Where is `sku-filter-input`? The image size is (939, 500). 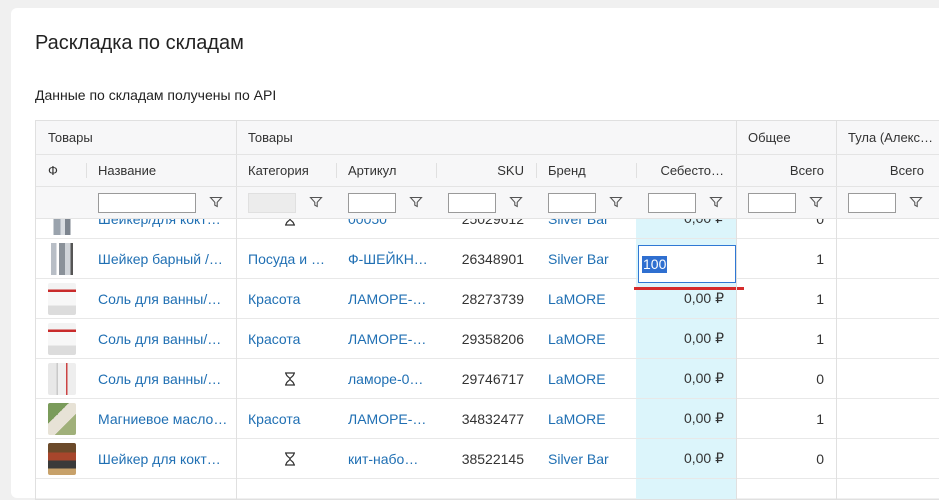
sku-filter-input is located at coordinates (472, 203).